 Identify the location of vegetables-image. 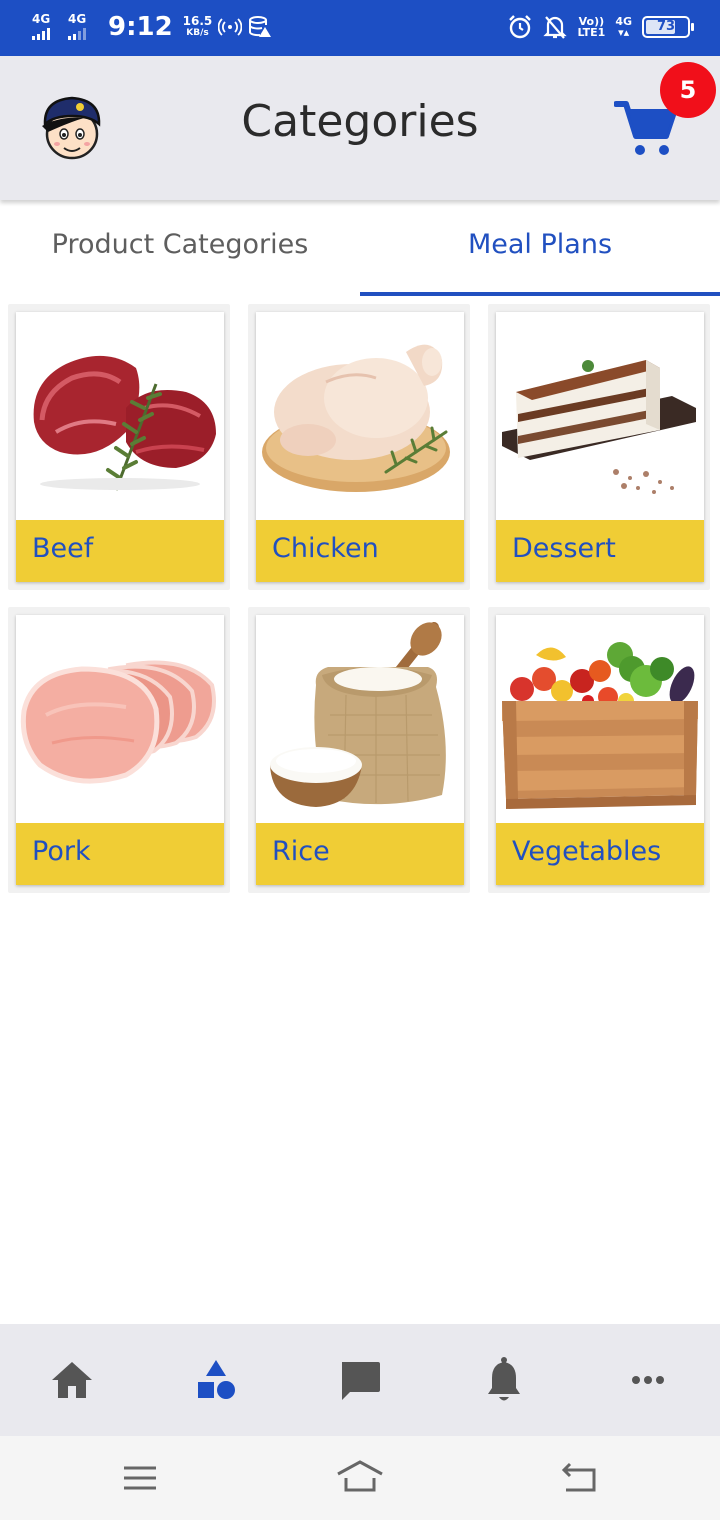
(600, 719).